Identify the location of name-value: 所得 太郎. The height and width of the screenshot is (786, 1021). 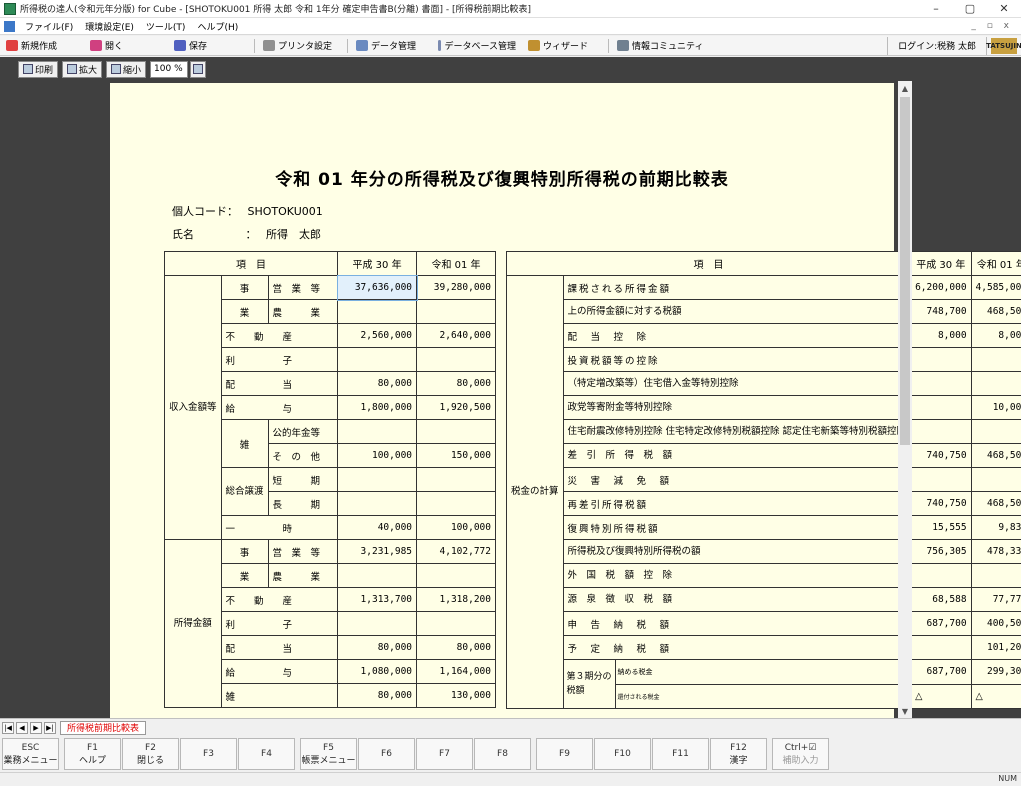
(293, 234).